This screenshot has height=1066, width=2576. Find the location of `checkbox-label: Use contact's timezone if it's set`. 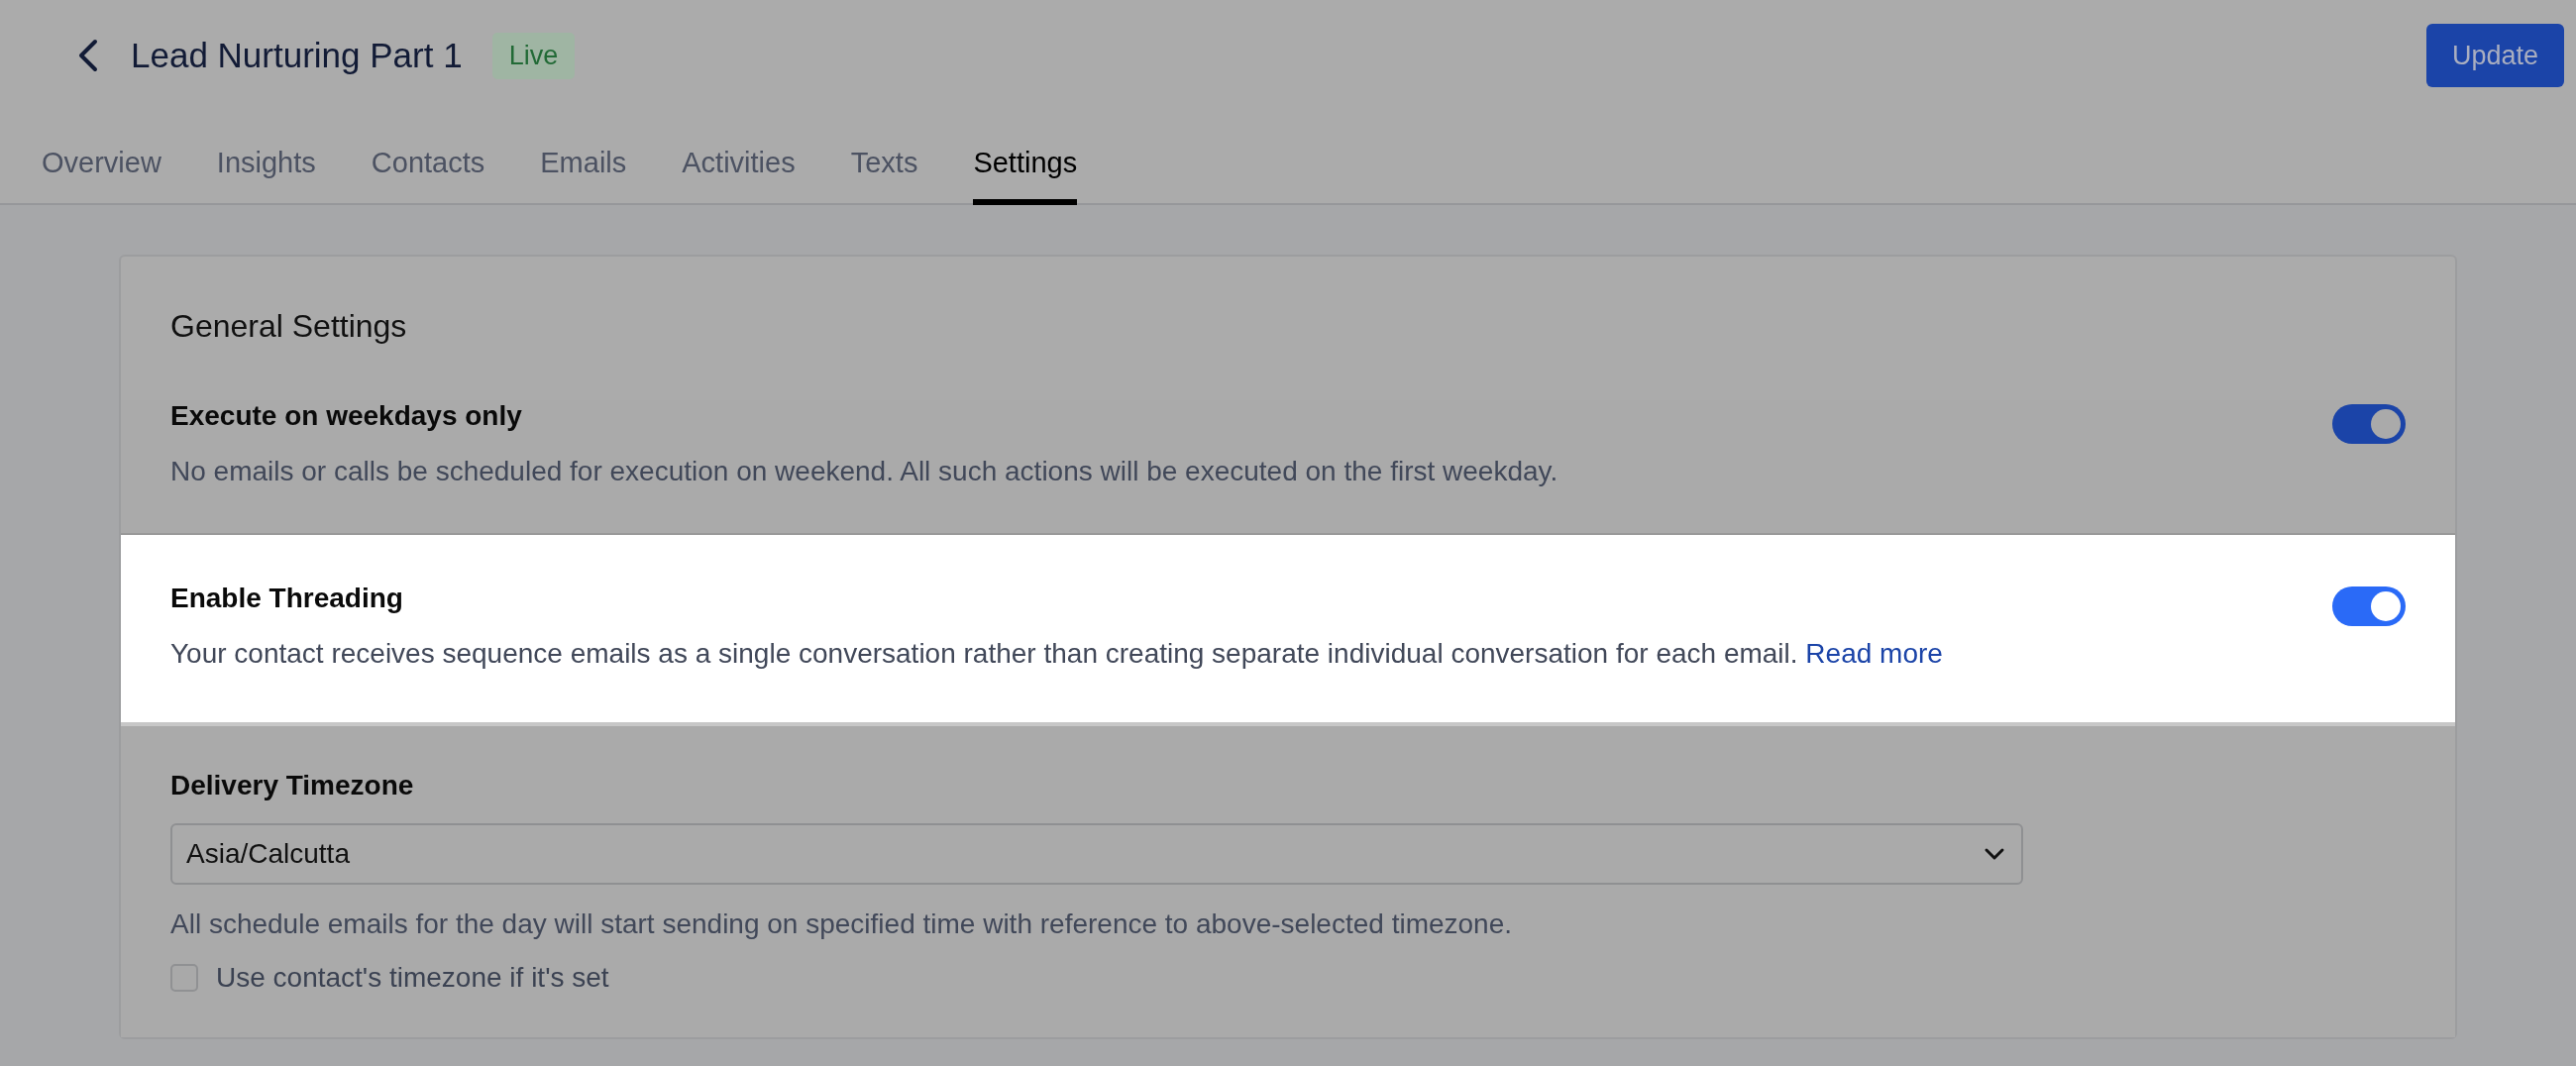

checkbox-label: Use contact's timezone if it's set is located at coordinates (412, 979).